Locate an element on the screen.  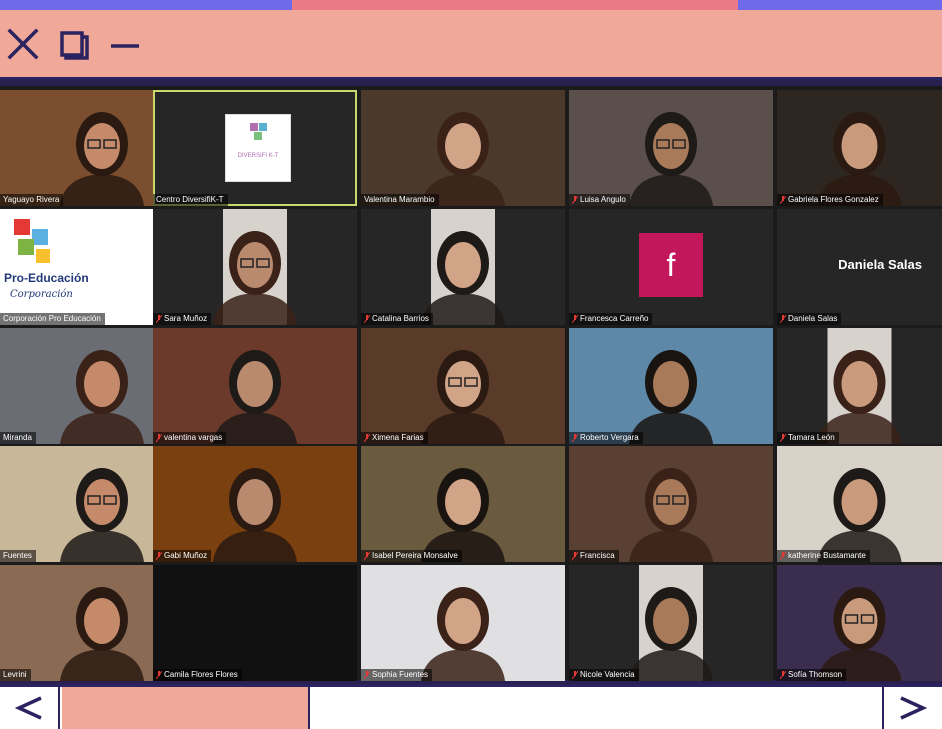
participant-name: Miranda is located at coordinates (17, 437).